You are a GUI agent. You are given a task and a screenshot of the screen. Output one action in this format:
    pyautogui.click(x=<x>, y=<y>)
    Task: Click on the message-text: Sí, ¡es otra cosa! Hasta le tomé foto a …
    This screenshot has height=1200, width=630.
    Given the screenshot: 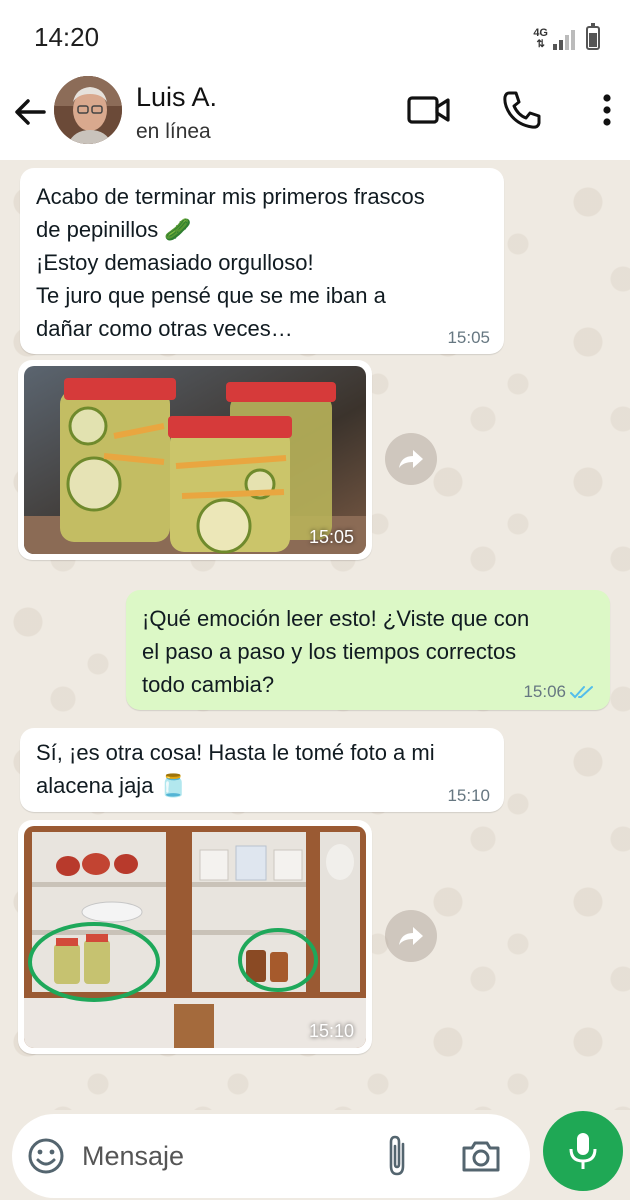 What is the action you would take?
    pyautogui.click(x=235, y=769)
    